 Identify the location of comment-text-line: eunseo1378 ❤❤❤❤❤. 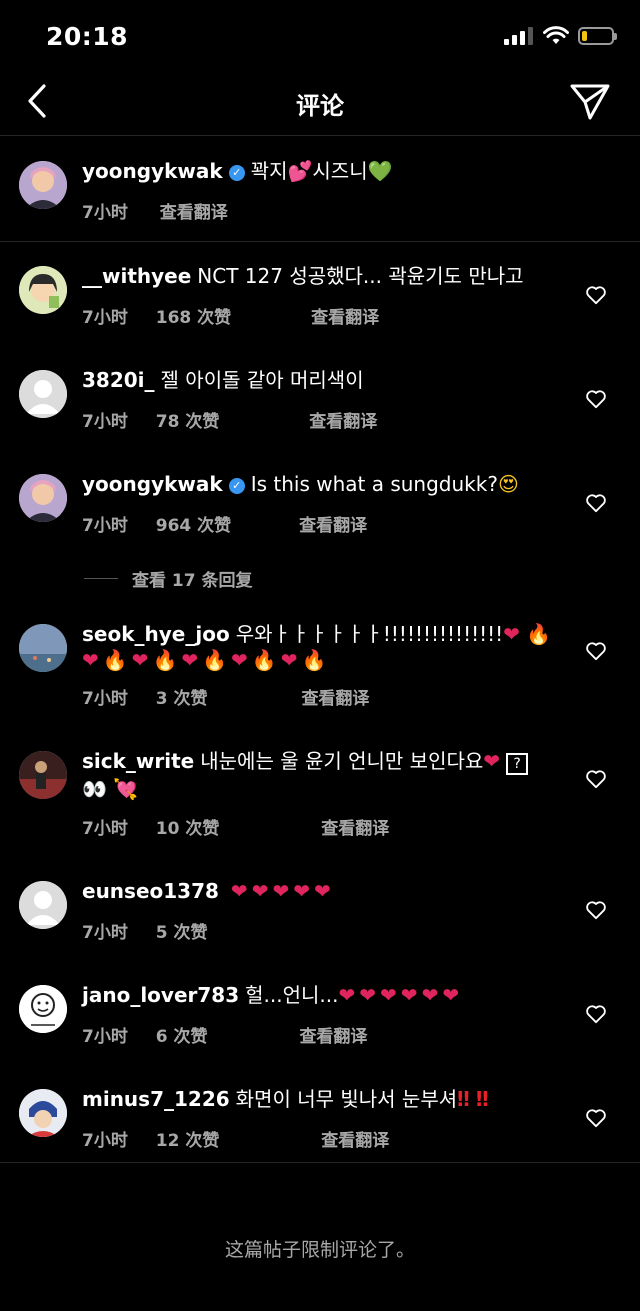
(316, 891).